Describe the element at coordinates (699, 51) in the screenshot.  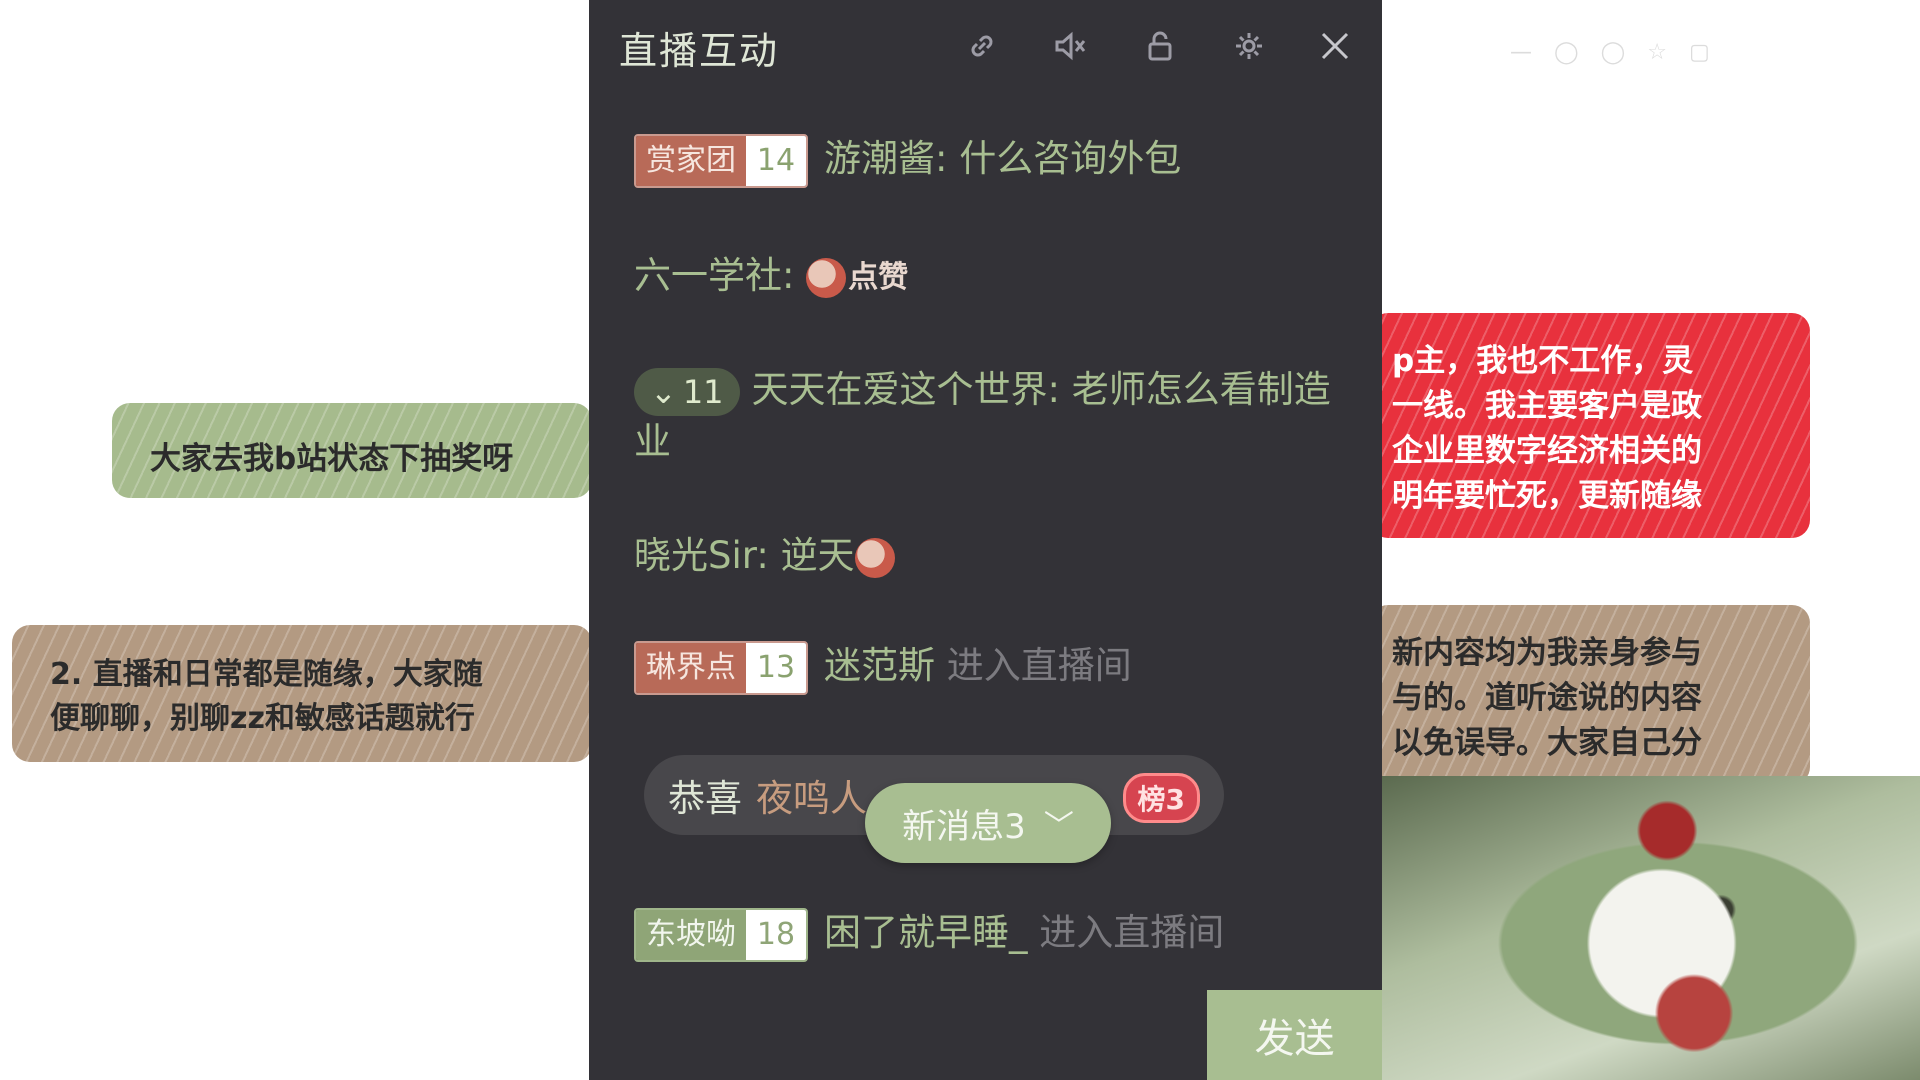
I see `panel-title: 直播互动` at that location.